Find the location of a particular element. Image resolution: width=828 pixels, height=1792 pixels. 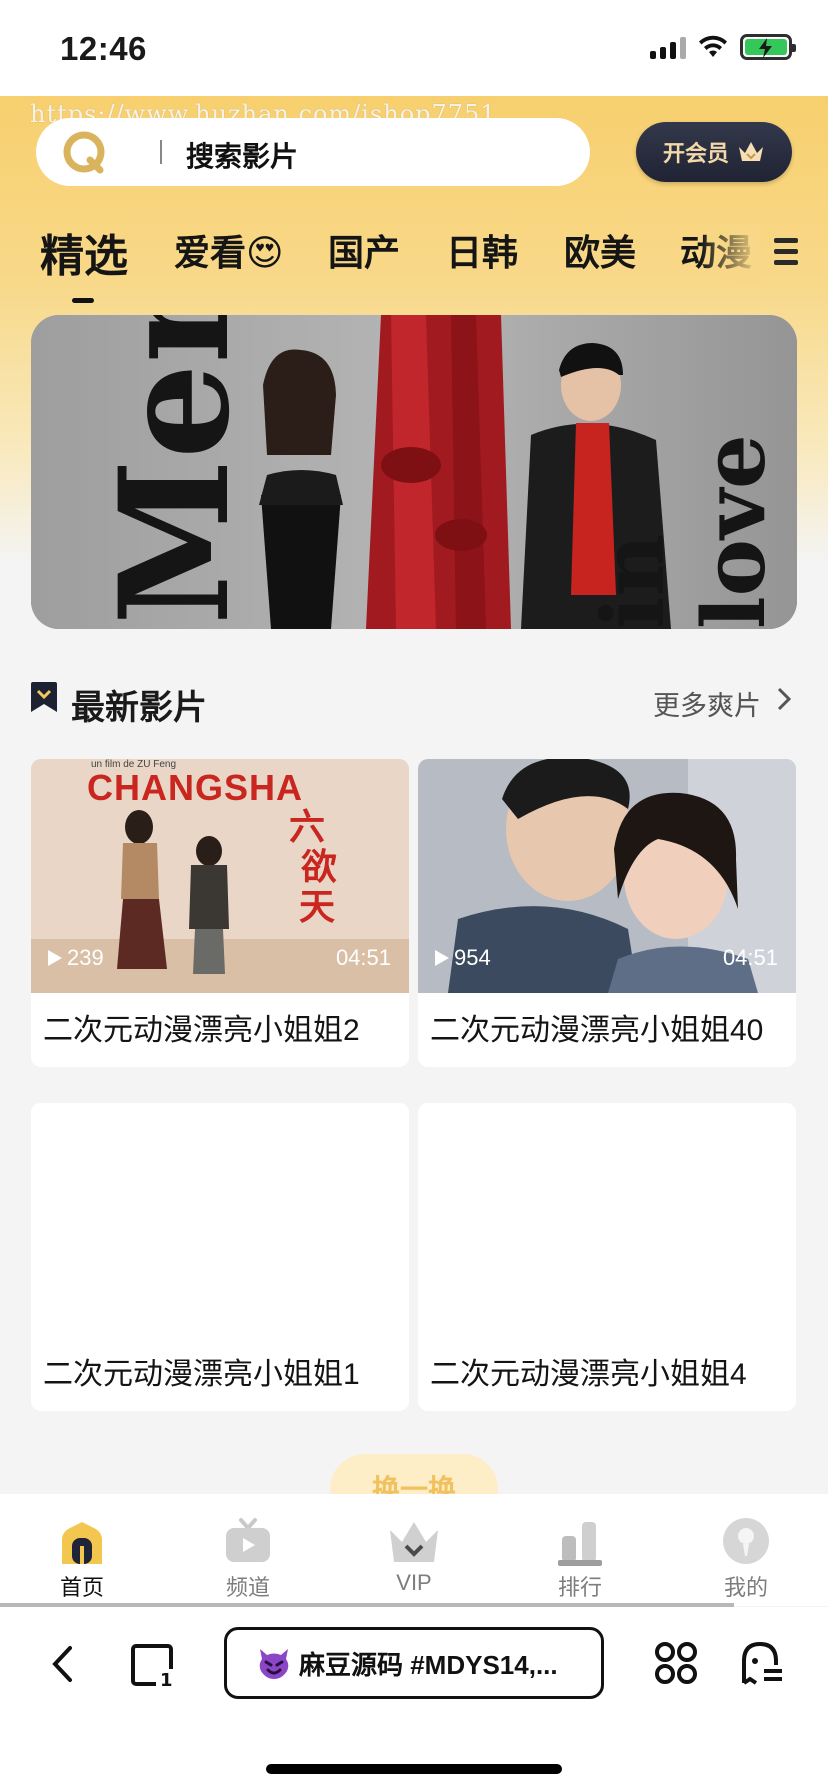

nav-home-label: 首页 is located at coordinates (81, 1587).